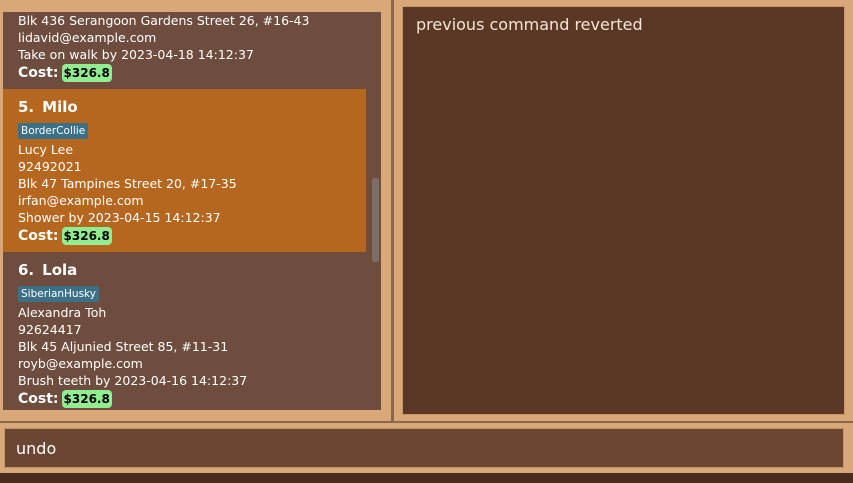 The width and height of the screenshot is (853, 483). I want to click on panel-divider, so click(392, 210).